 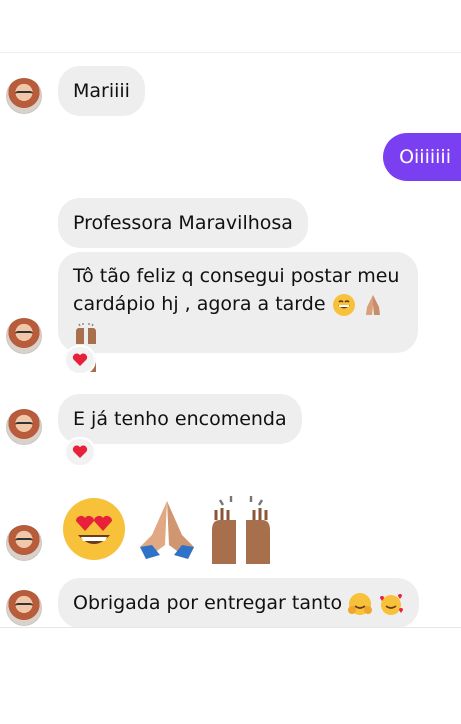 I want to click on message-text: Oiiiiiii, so click(x=425, y=157).